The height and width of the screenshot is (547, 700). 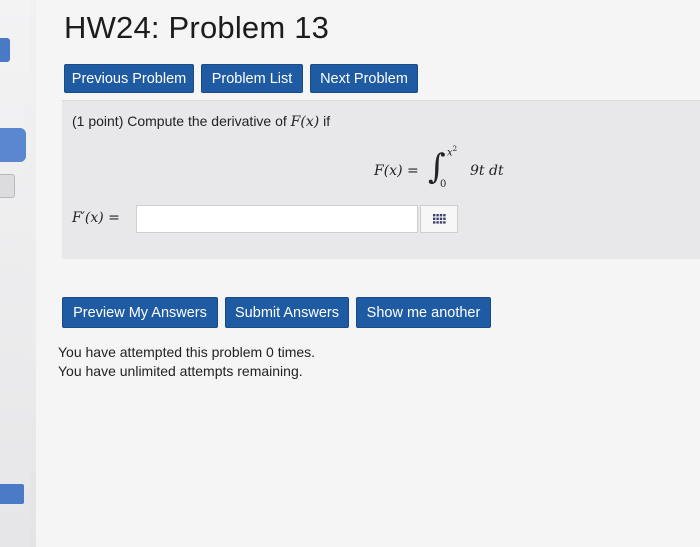 What do you see at coordinates (364, 78) in the screenshot?
I see `next-problem-button: Next Problem` at bounding box center [364, 78].